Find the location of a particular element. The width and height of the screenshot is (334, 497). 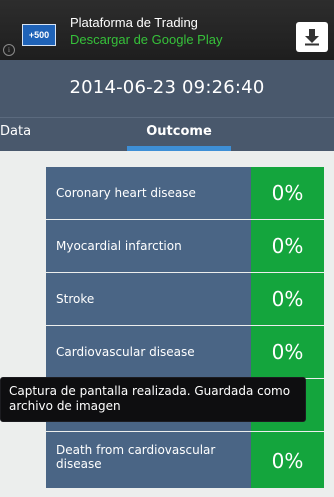

ad-logo: +500 is located at coordinates (39, 35).